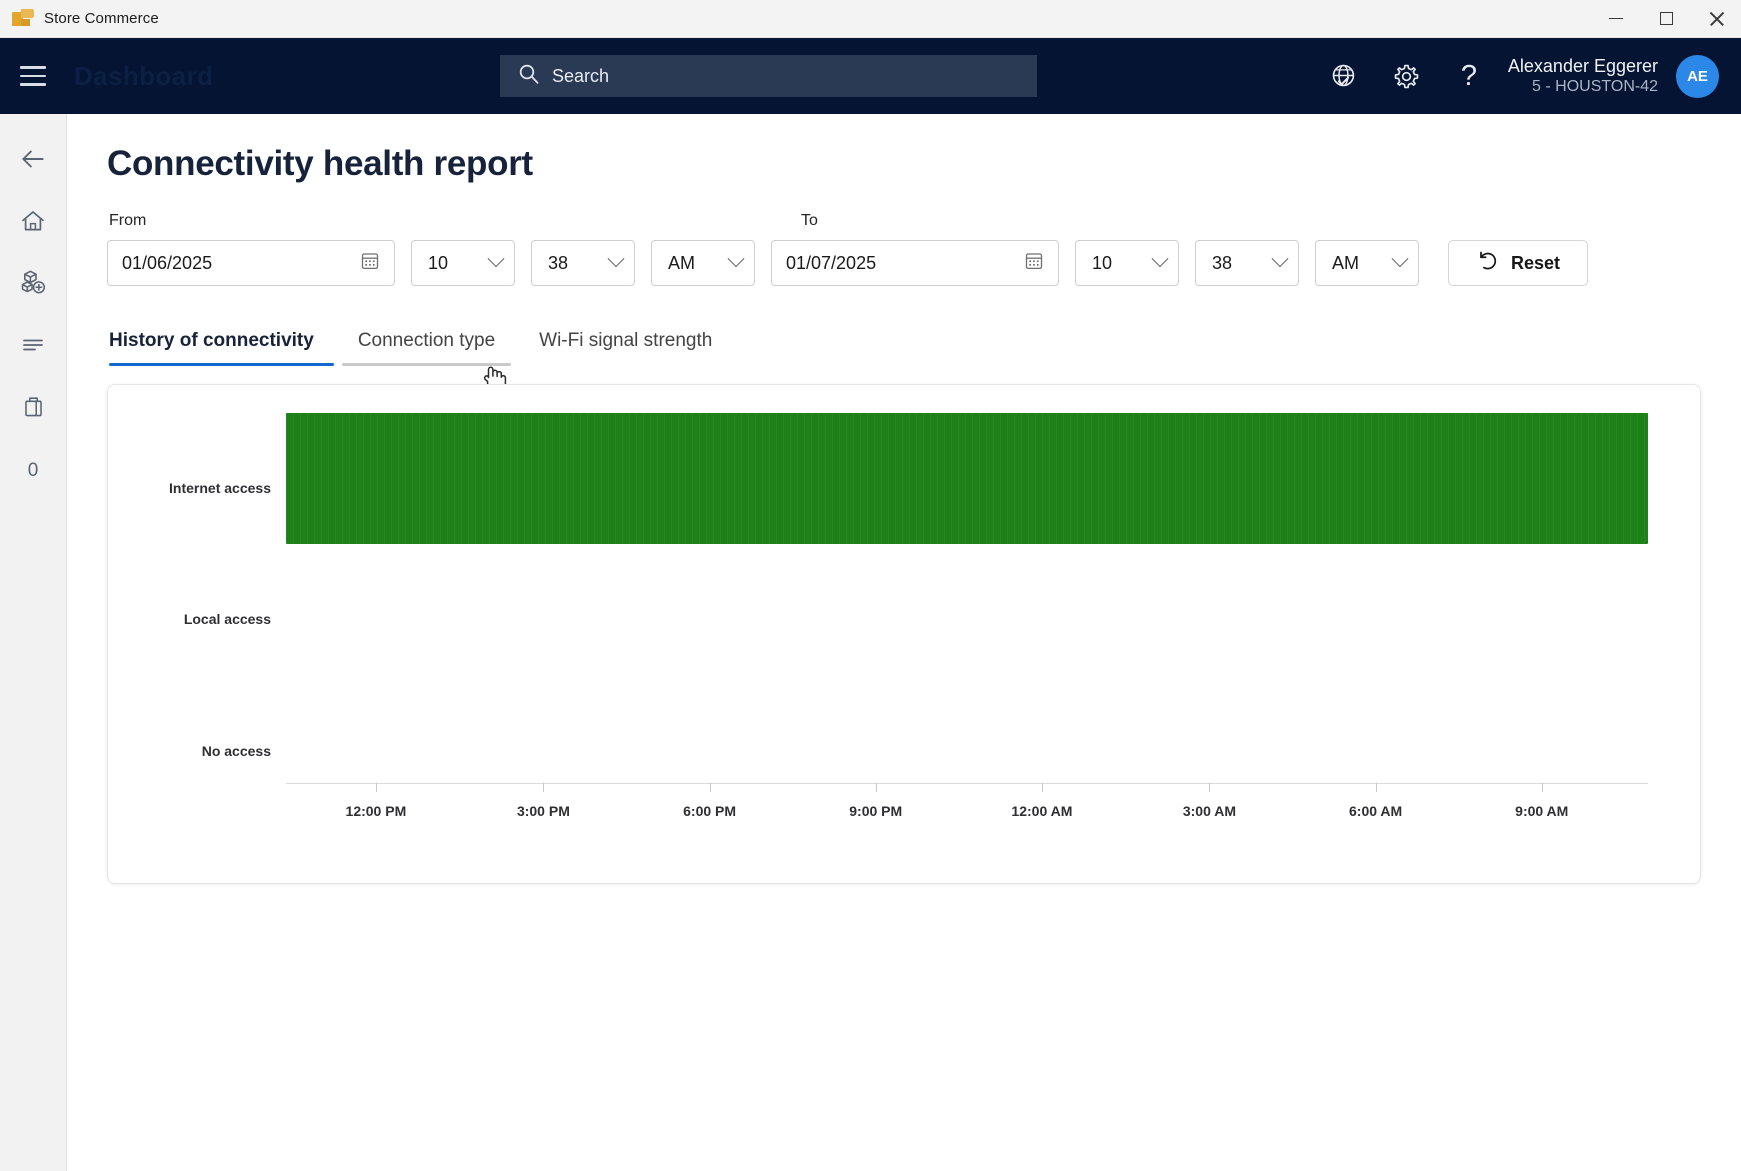 The height and width of the screenshot is (1171, 1741). I want to click on left-sidebar: 0, so click(33, 642).